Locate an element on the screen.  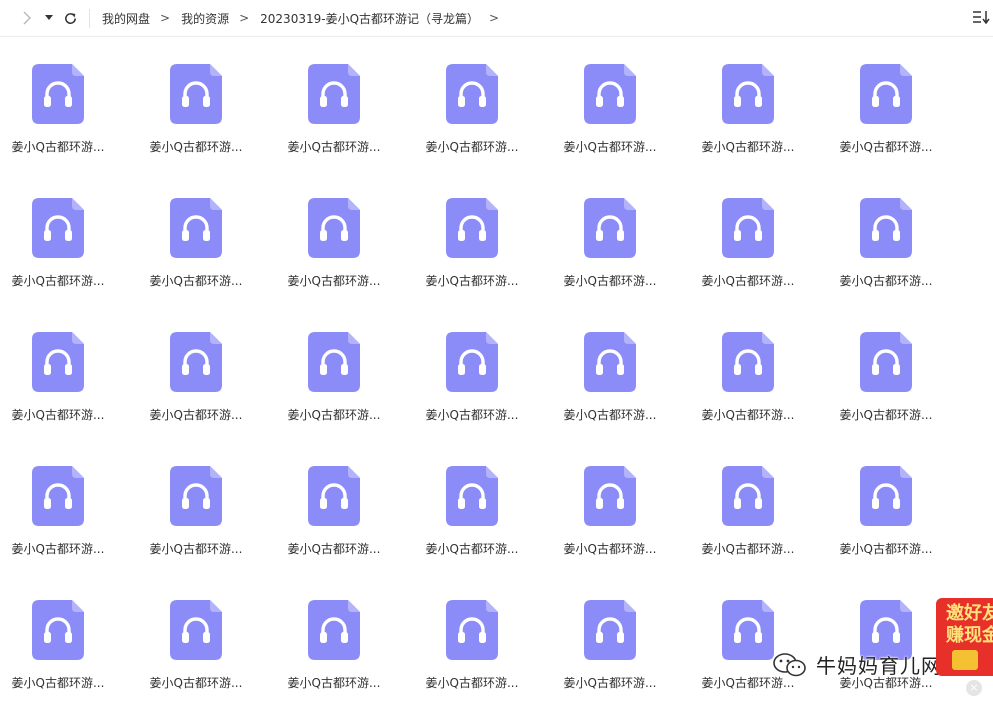
chevron-right-icon is located at coordinates (27, 18).